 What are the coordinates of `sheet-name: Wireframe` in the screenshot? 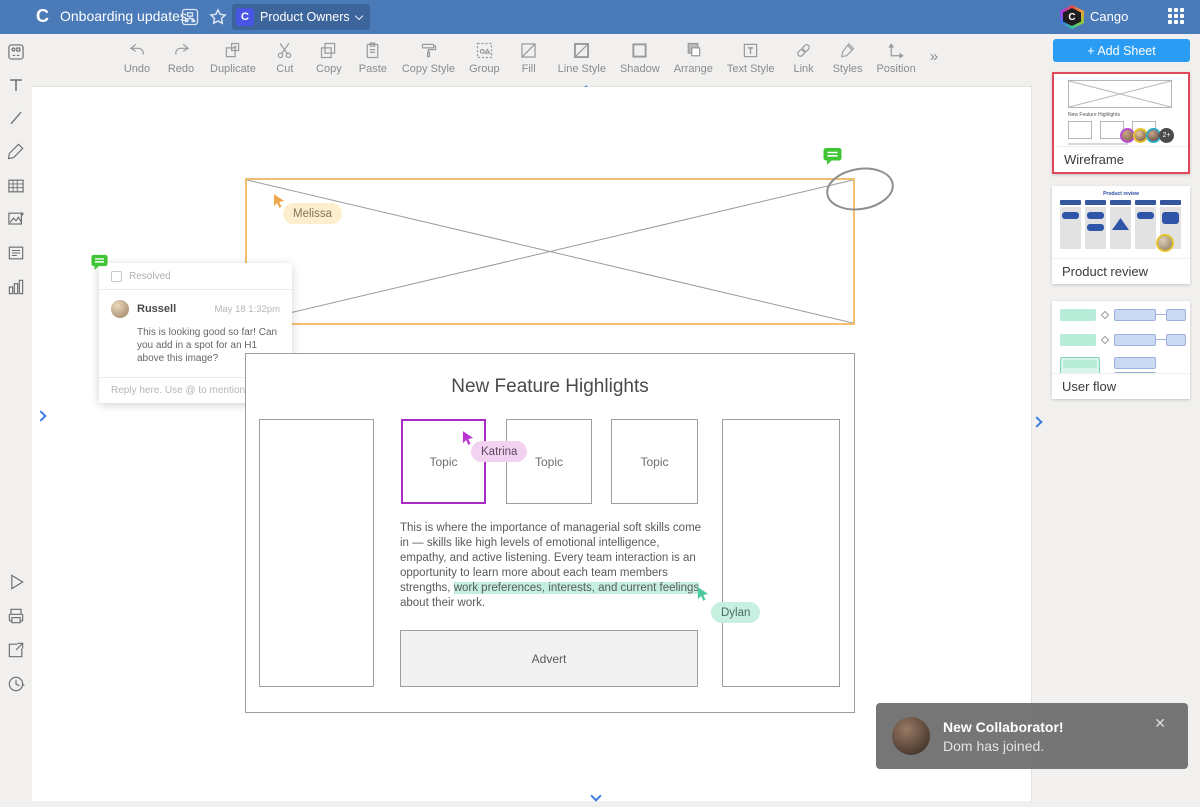 It's located at (1121, 159).